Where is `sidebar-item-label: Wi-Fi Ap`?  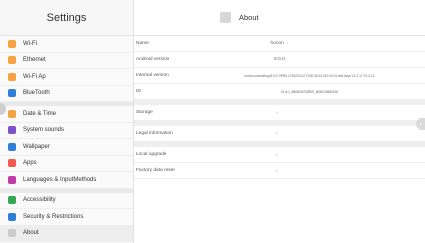 sidebar-item-label: Wi-Fi Ap is located at coordinates (34, 76).